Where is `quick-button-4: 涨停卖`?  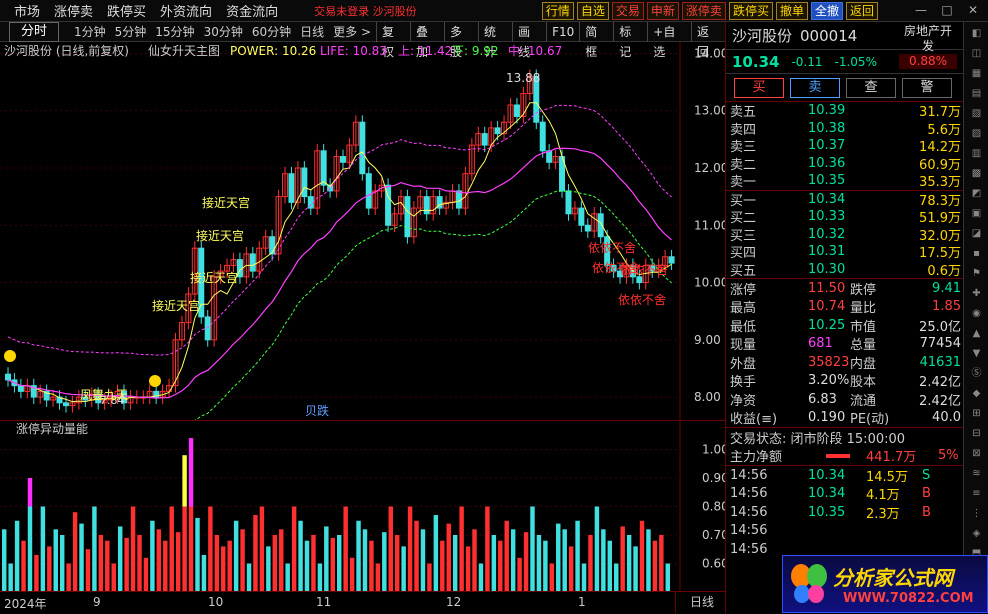 quick-button-4: 涨停卖 is located at coordinates (703, 11).